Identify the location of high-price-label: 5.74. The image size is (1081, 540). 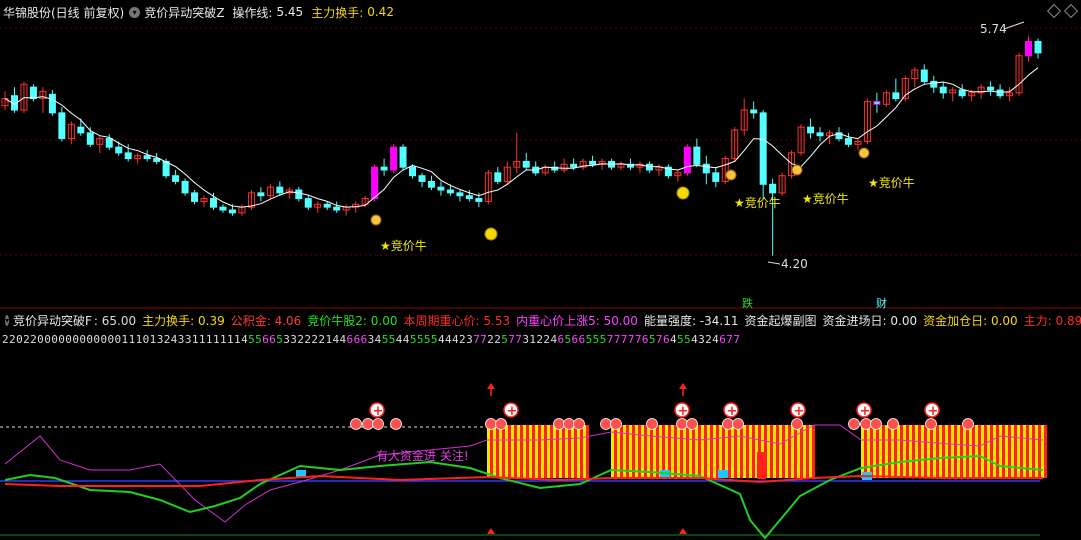
(993, 29).